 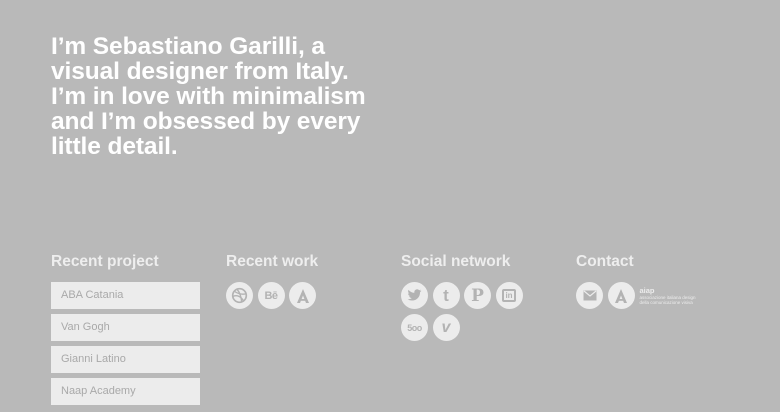 I want to click on linkedin-icon: in, so click(x=509, y=295).